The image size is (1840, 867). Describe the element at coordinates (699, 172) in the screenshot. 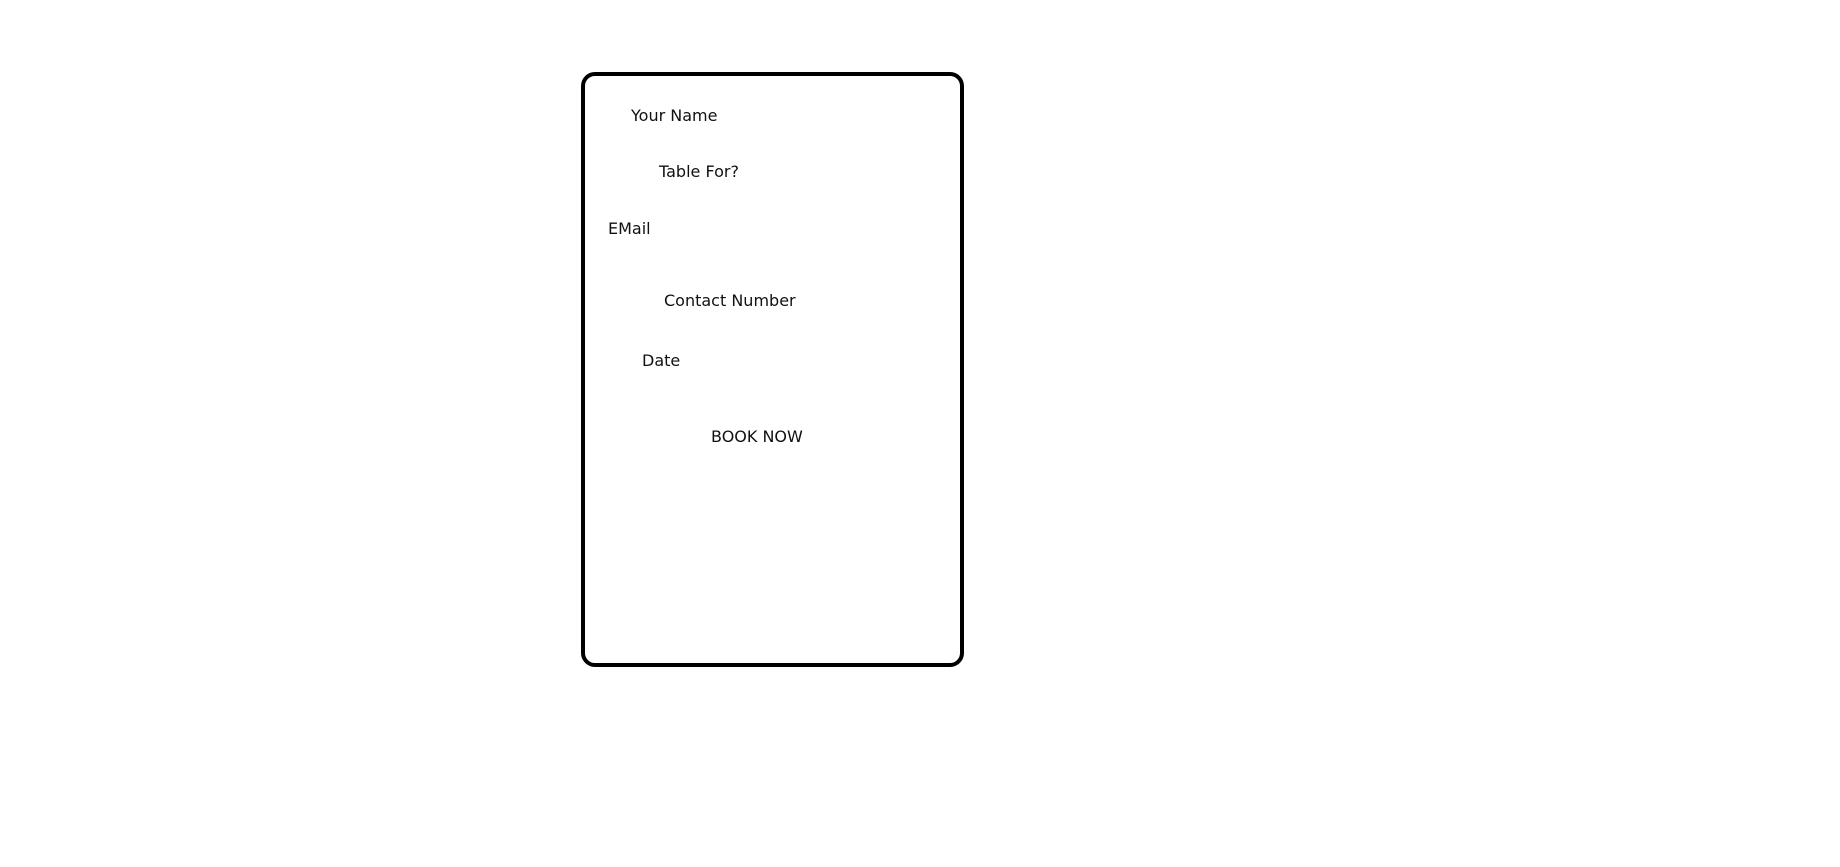

I see `table-for-field: Table For?` at that location.